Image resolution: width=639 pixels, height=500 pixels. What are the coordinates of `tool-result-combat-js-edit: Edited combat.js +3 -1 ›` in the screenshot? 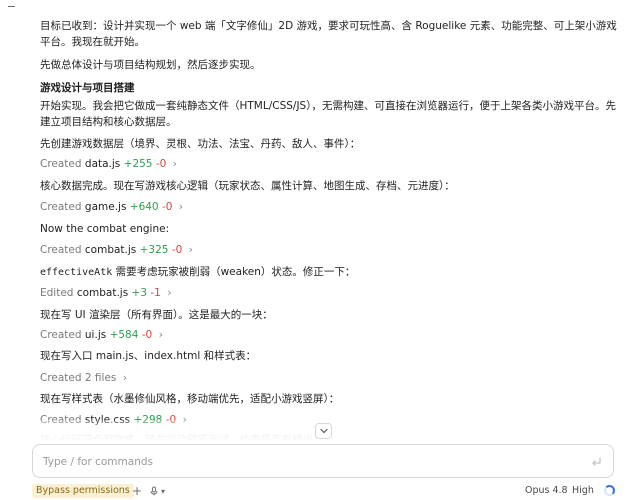 It's located at (328, 293).